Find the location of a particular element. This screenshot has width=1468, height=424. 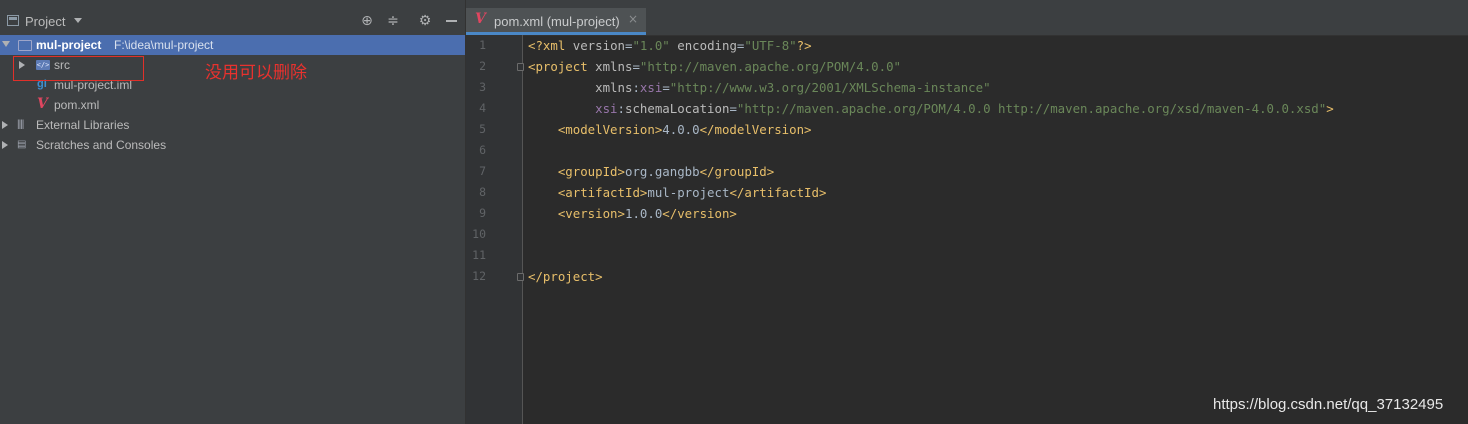

code-line: <artifactId>mul-project</artifactId> is located at coordinates (677, 192).